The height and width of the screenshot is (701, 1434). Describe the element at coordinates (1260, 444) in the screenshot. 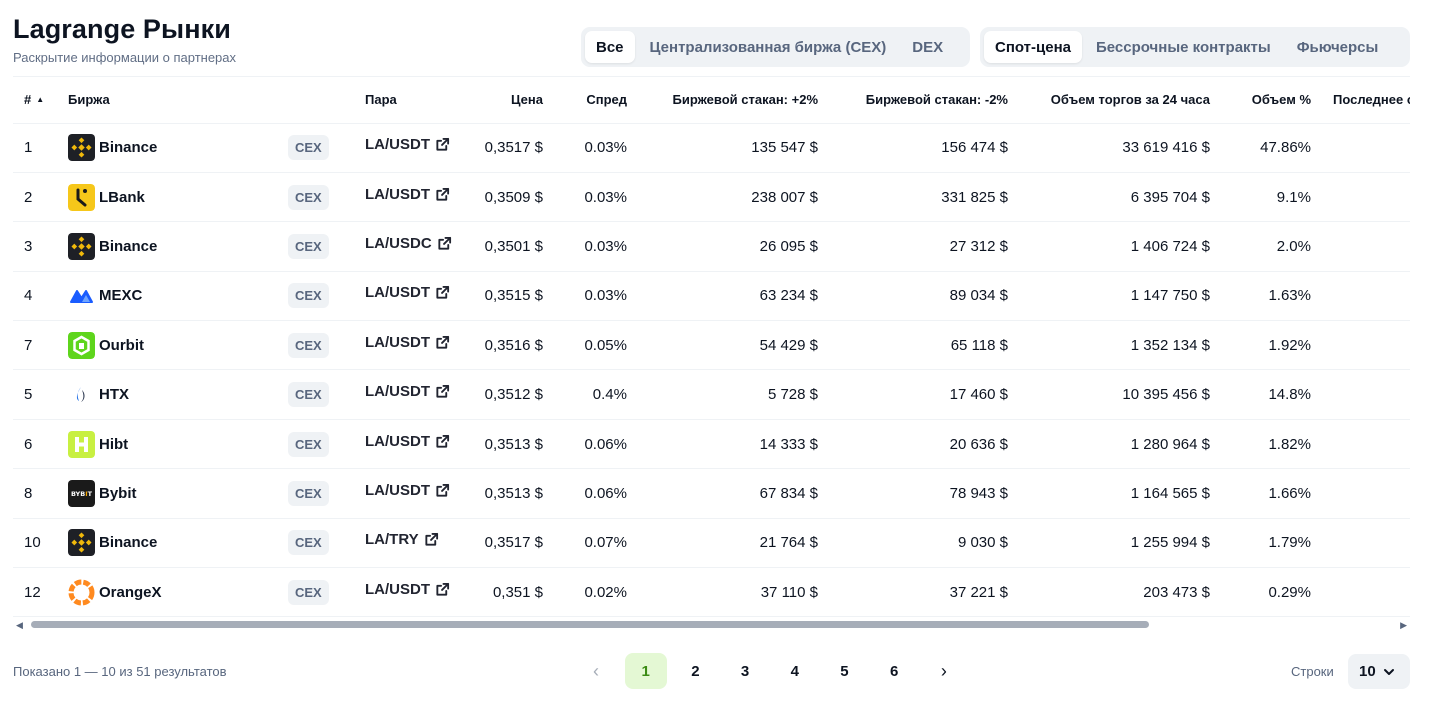

I see `cell-volume-pct: 1.82%` at that location.